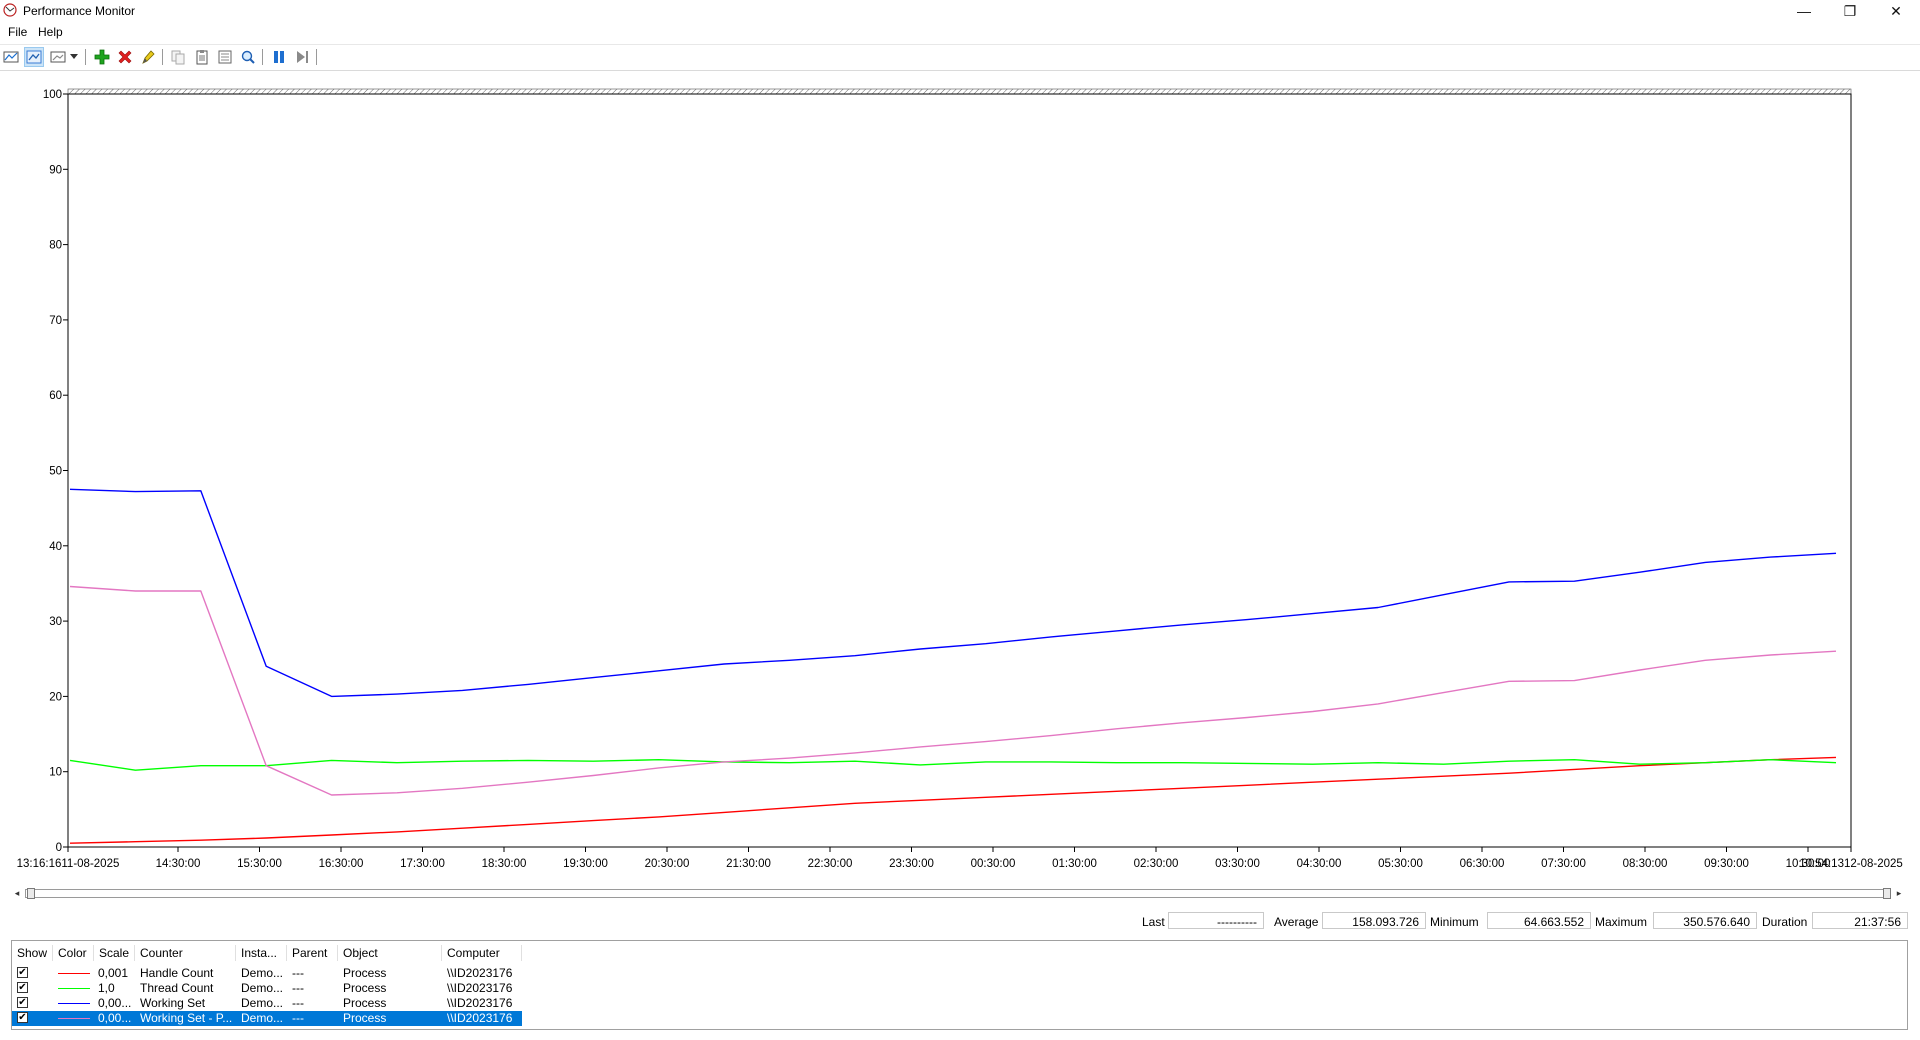  Describe the element at coordinates (55, 622) in the screenshot. I see `y-tick-label: 30` at that location.